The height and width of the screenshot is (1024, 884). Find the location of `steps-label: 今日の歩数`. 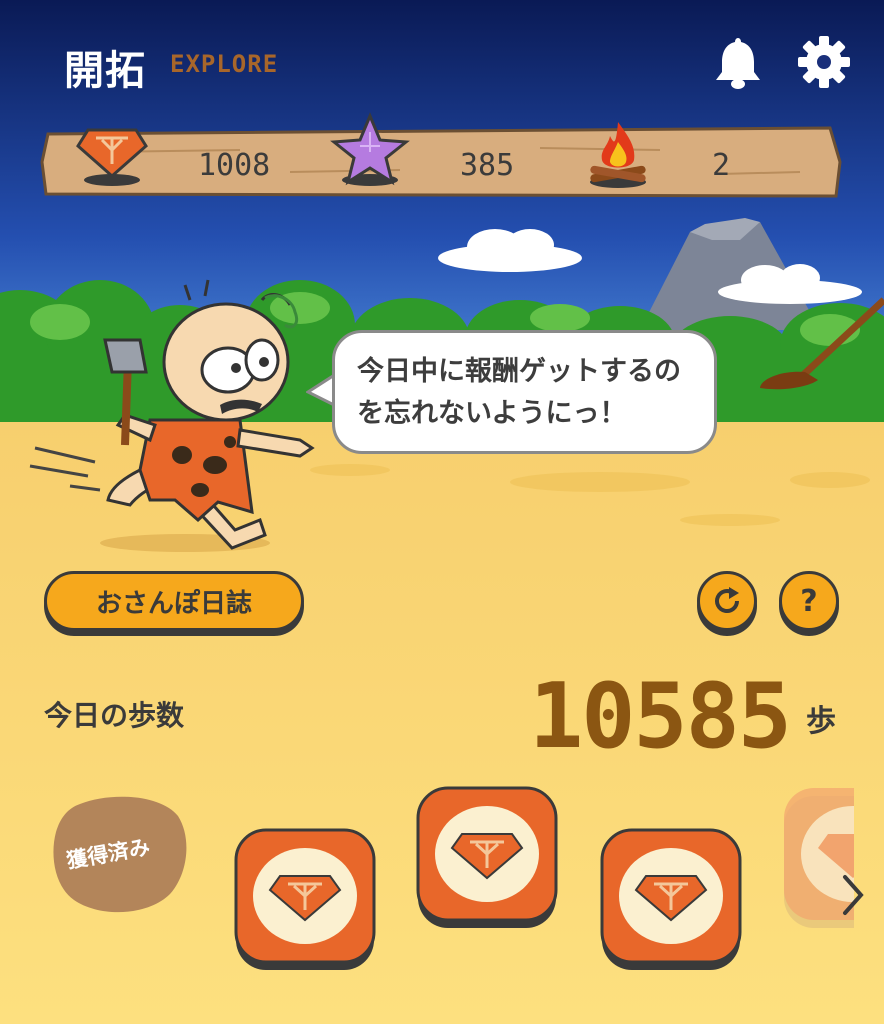

steps-label: 今日の歩数 is located at coordinates (114, 715).